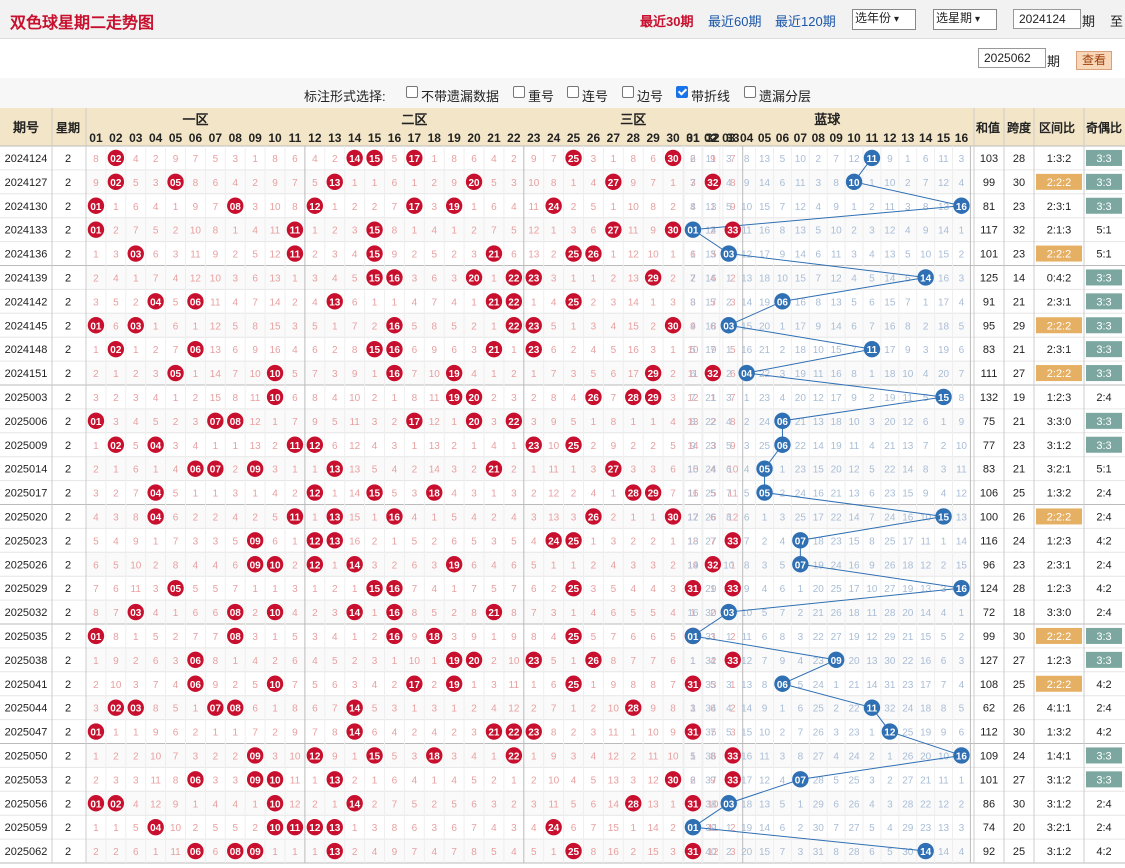  Describe the element at coordinates (805, 20) in the screenshot. I see `range-120-link: 最近120期` at that location.